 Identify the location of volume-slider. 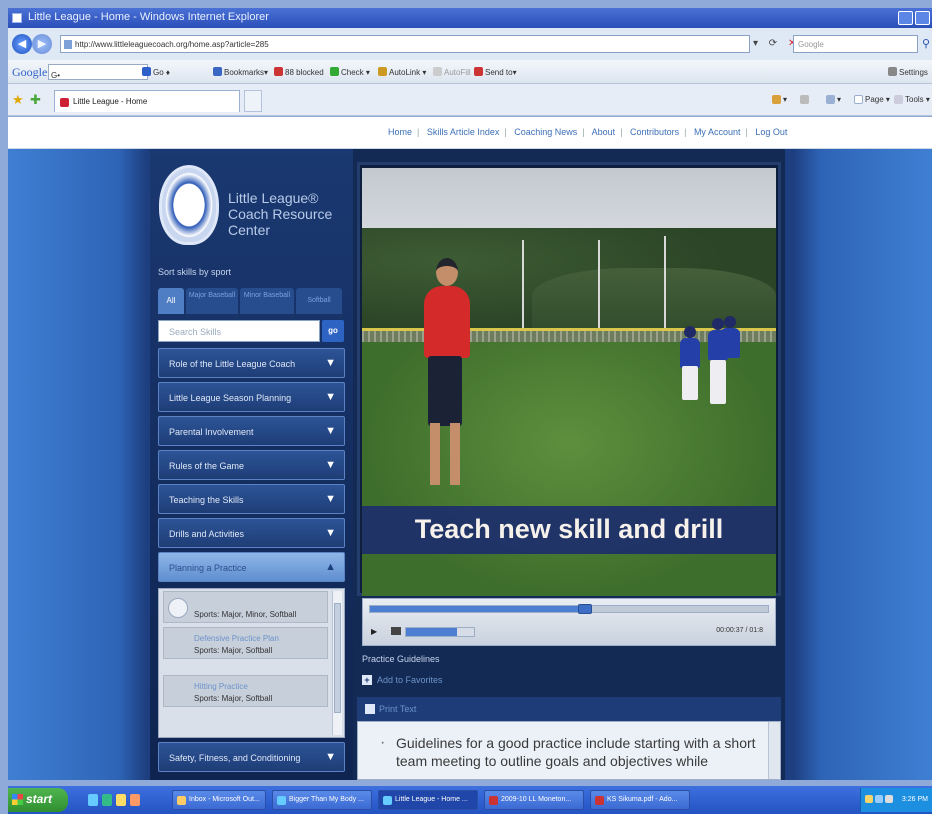
(440, 632).